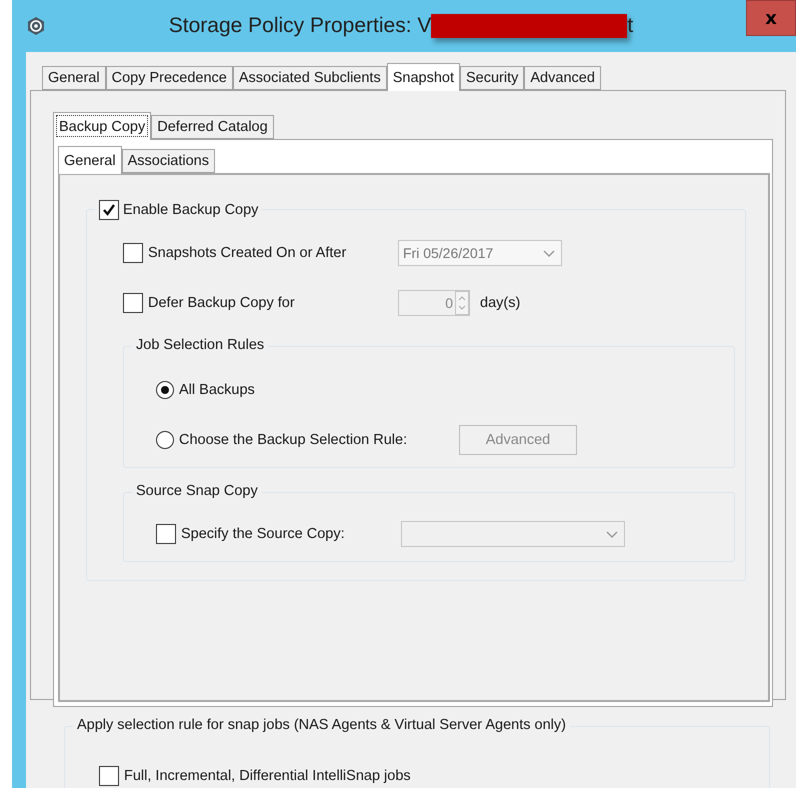 The width and height of the screenshot is (796, 788). I want to click on checkbox-label: Specify the Source Copy:, so click(263, 534).